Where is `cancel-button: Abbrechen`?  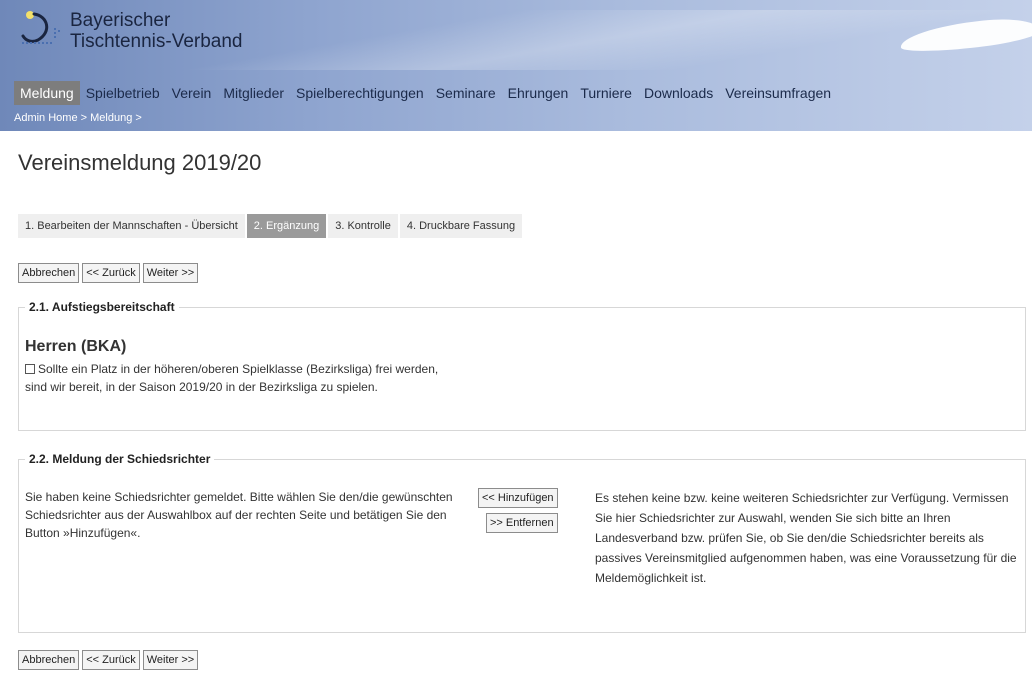 cancel-button: Abbrechen is located at coordinates (49, 273).